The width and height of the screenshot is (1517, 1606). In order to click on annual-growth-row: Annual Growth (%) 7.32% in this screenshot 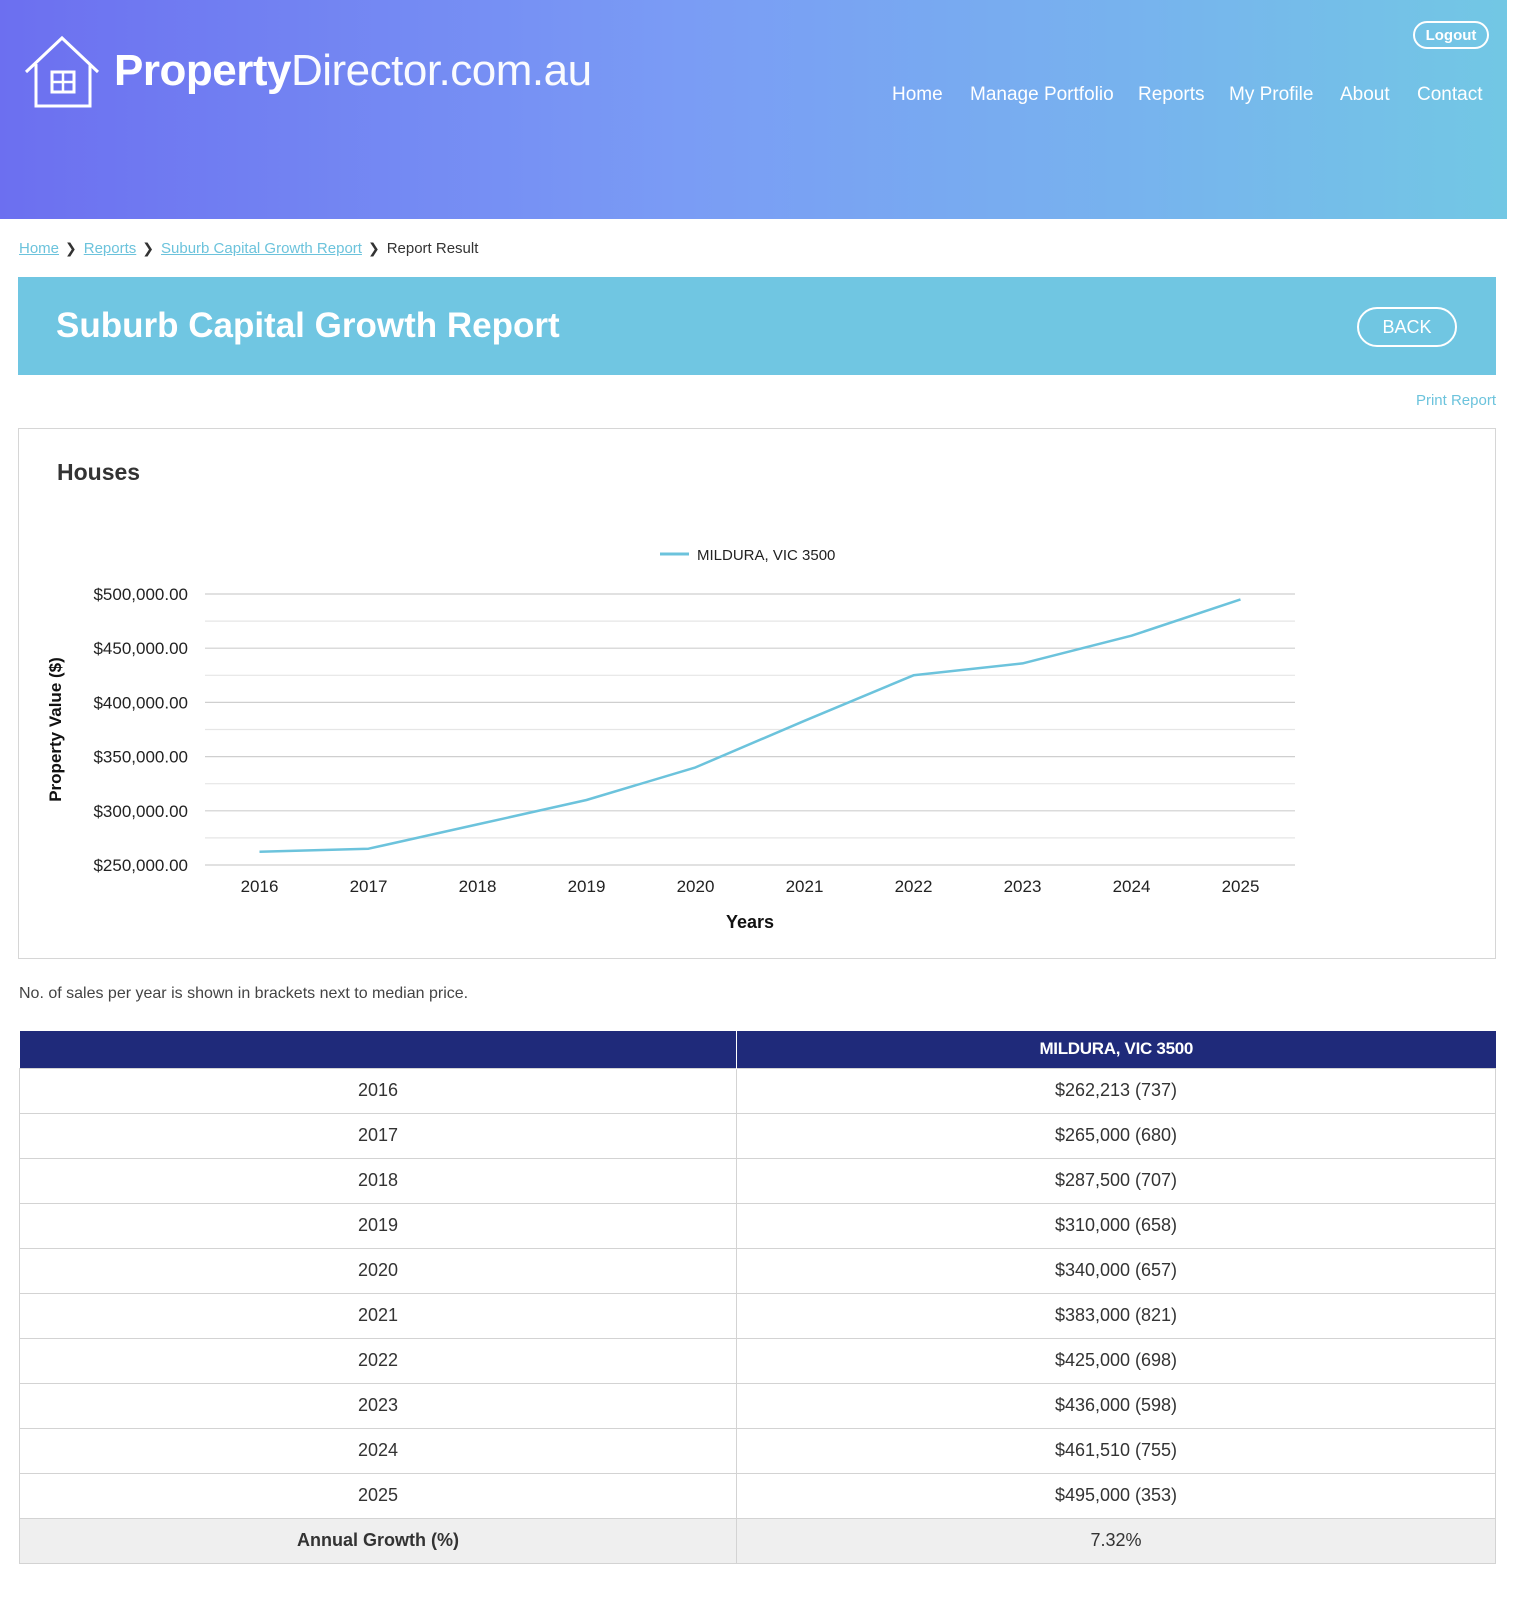, I will do `click(757, 1540)`.